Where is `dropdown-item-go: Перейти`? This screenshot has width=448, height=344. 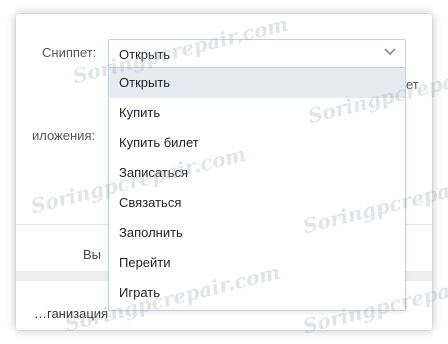
dropdown-item-go: Перейти is located at coordinates (257, 263).